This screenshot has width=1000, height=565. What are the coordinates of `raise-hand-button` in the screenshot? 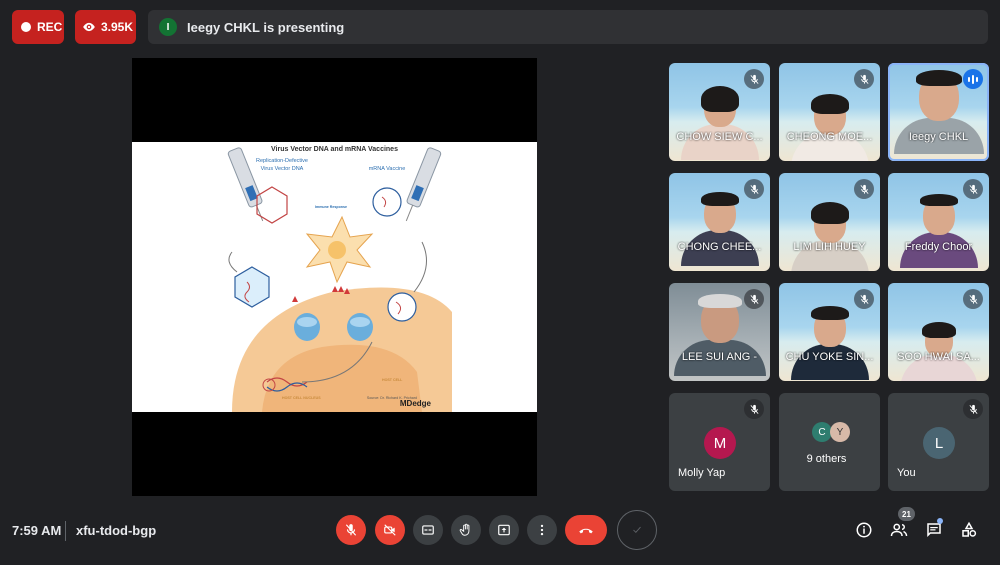 It's located at (466, 530).